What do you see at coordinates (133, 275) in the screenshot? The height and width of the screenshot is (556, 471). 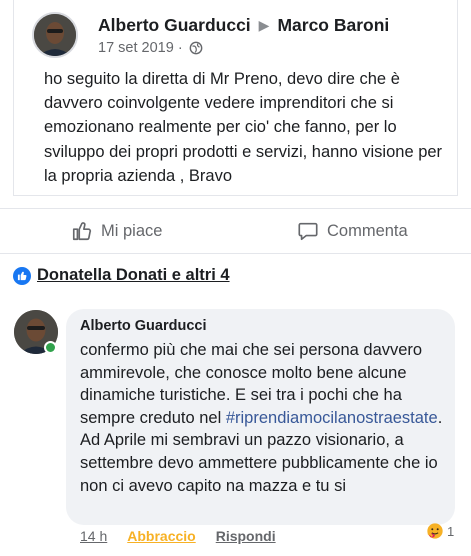 I see `reactors-link: Donatella Donati e altri 4` at bounding box center [133, 275].